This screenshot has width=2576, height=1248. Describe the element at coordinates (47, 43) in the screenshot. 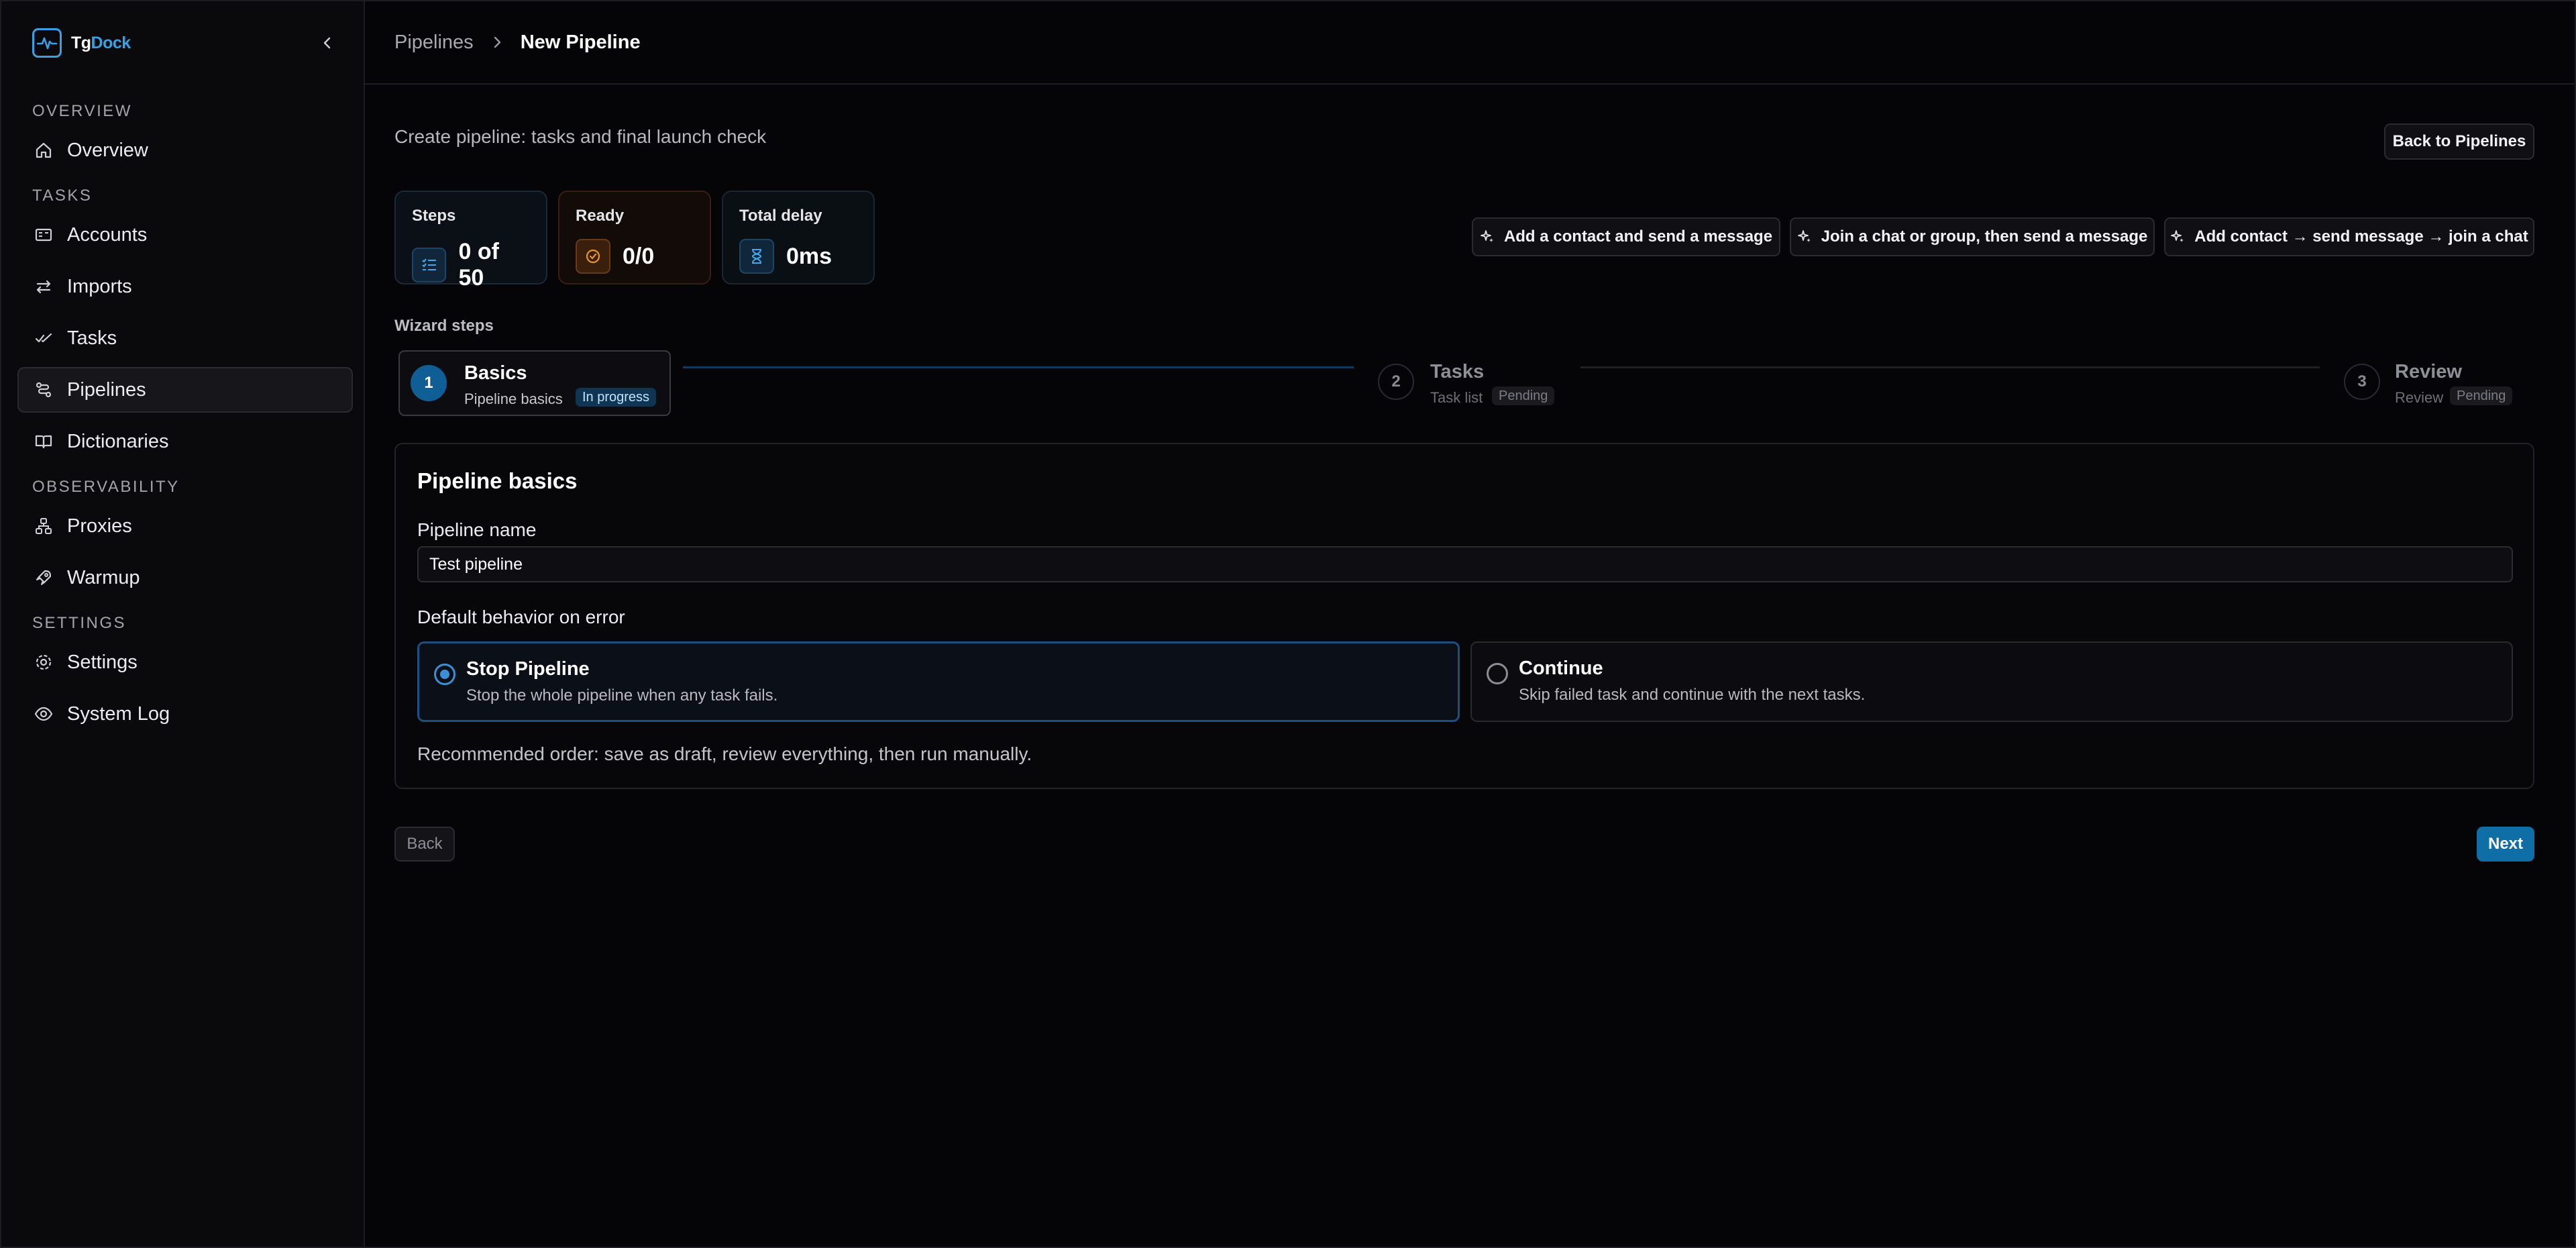

I see `pulse-logo-icon` at that location.